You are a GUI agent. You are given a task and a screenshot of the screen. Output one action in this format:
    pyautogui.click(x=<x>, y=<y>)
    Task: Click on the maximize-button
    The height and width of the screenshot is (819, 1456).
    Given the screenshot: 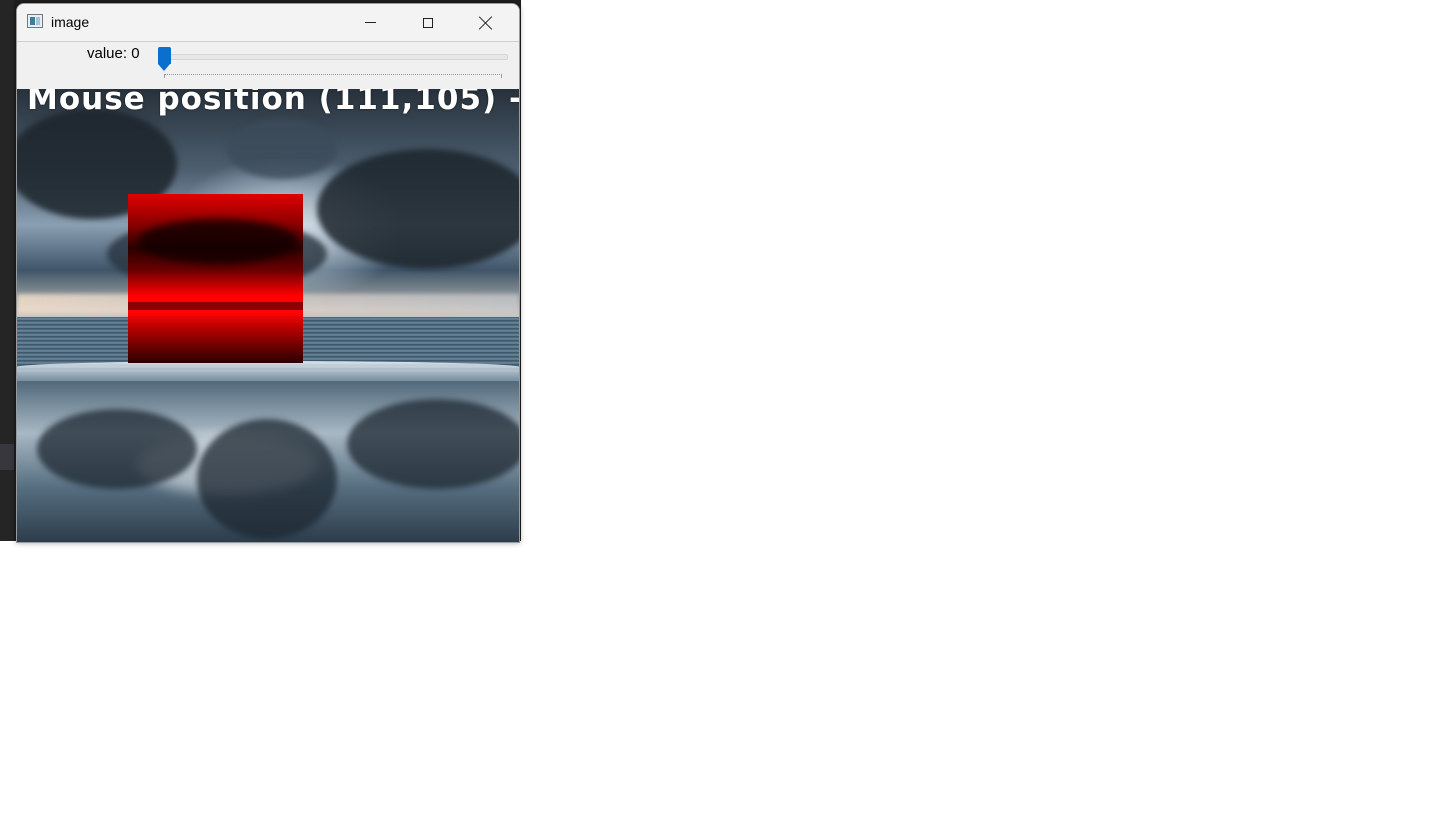 What is the action you would take?
    pyautogui.click(x=428, y=22)
    